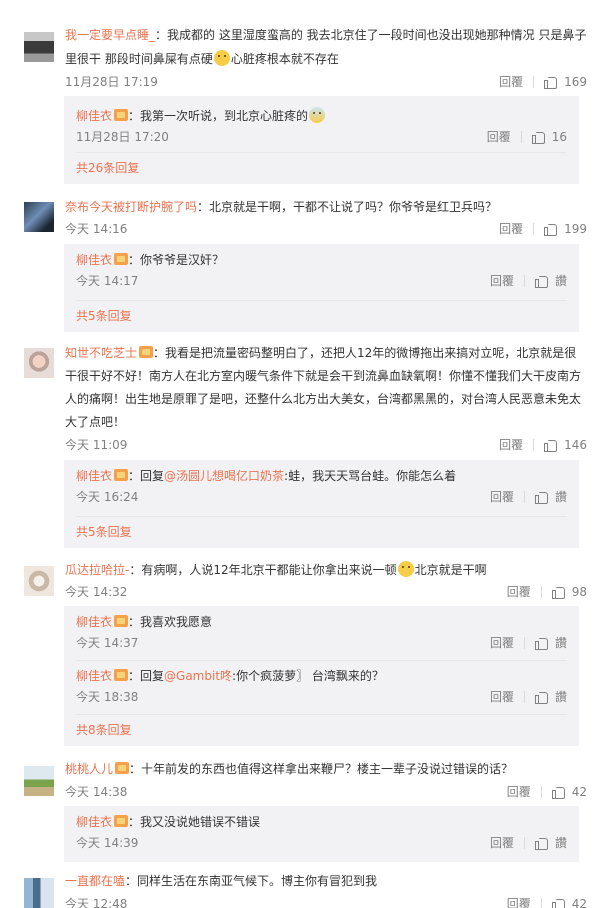  Describe the element at coordinates (96, 592) in the screenshot. I see `comment-time: 今天 14:32` at that location.